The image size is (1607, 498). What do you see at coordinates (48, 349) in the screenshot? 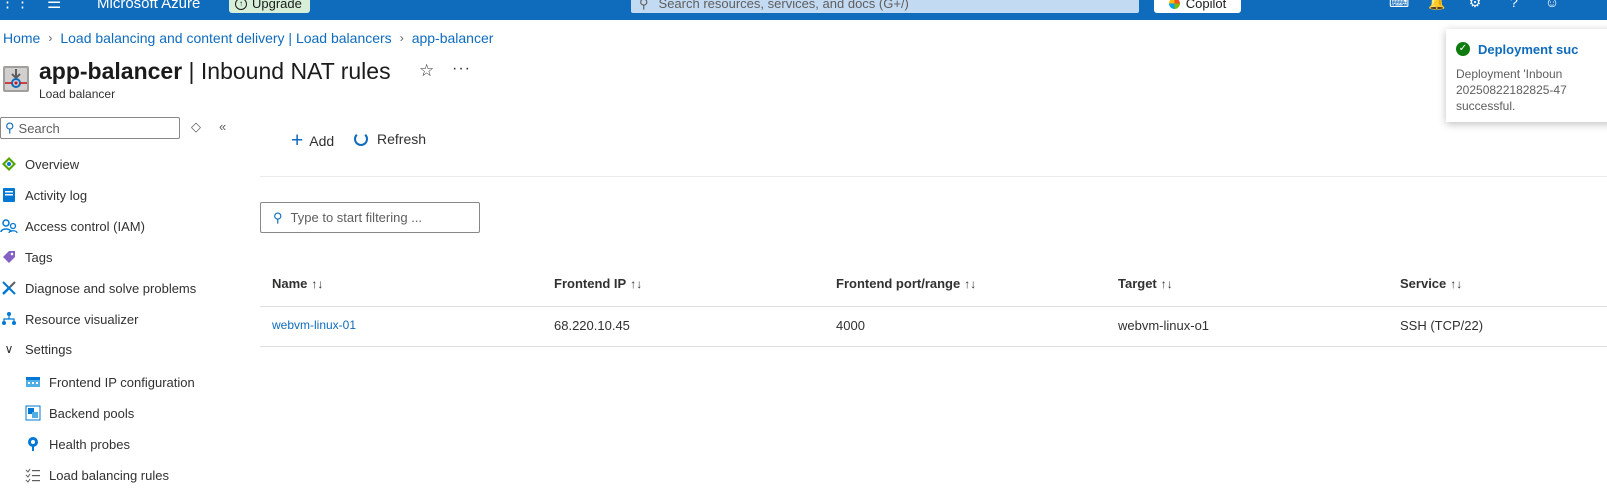
I see `sidebar-group-label: Settings` at bounding box center [48, 349].